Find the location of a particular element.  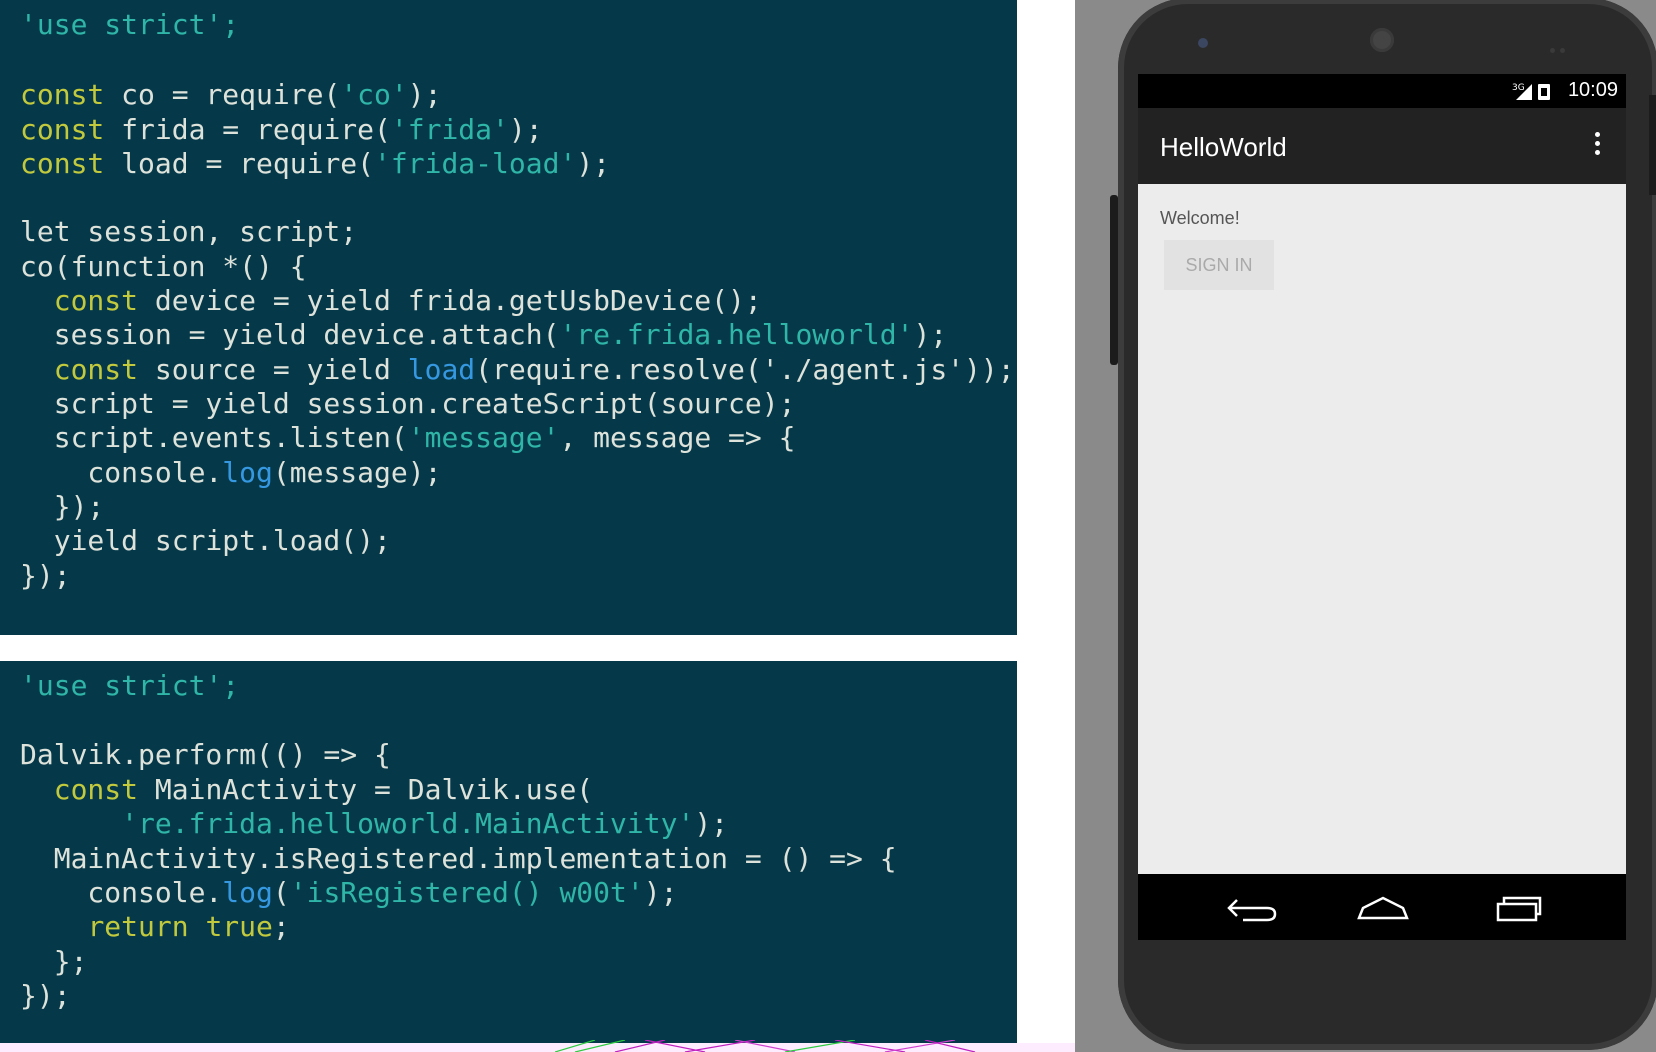

code-token: (require.resolve('./agent.js')); is located at coordinates (745, 369).